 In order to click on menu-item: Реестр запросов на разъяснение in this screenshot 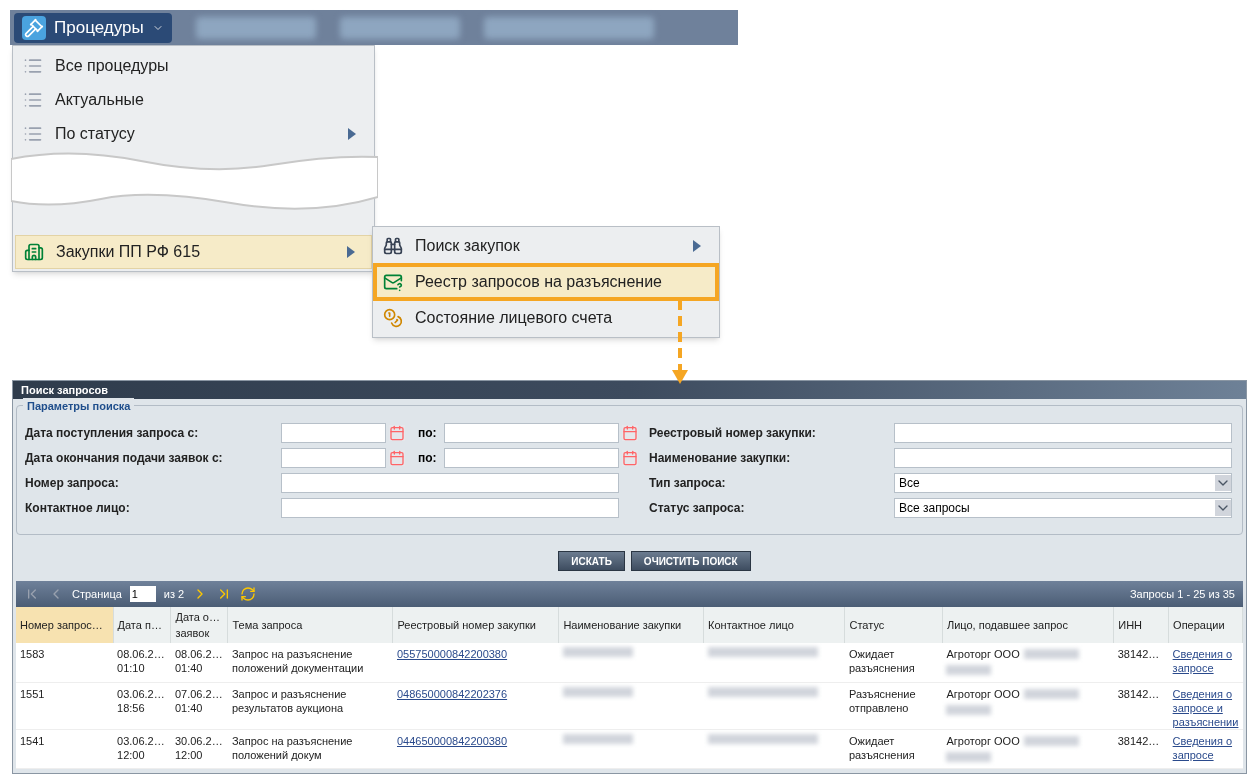, I will do `click(546, 282)`.